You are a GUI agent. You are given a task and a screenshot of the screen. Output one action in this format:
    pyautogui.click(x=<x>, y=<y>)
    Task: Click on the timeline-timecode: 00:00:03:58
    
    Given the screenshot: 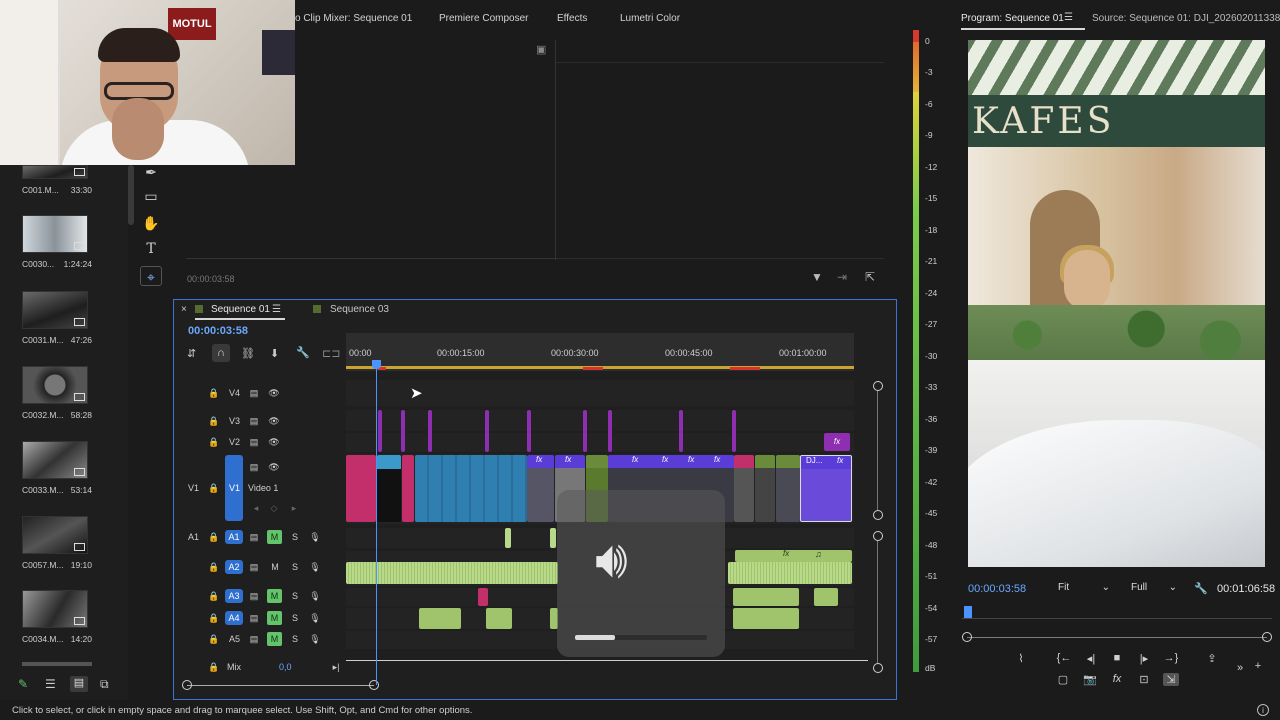 What is the action you would take?
    pyautogui.click(x=218, y=331)
    